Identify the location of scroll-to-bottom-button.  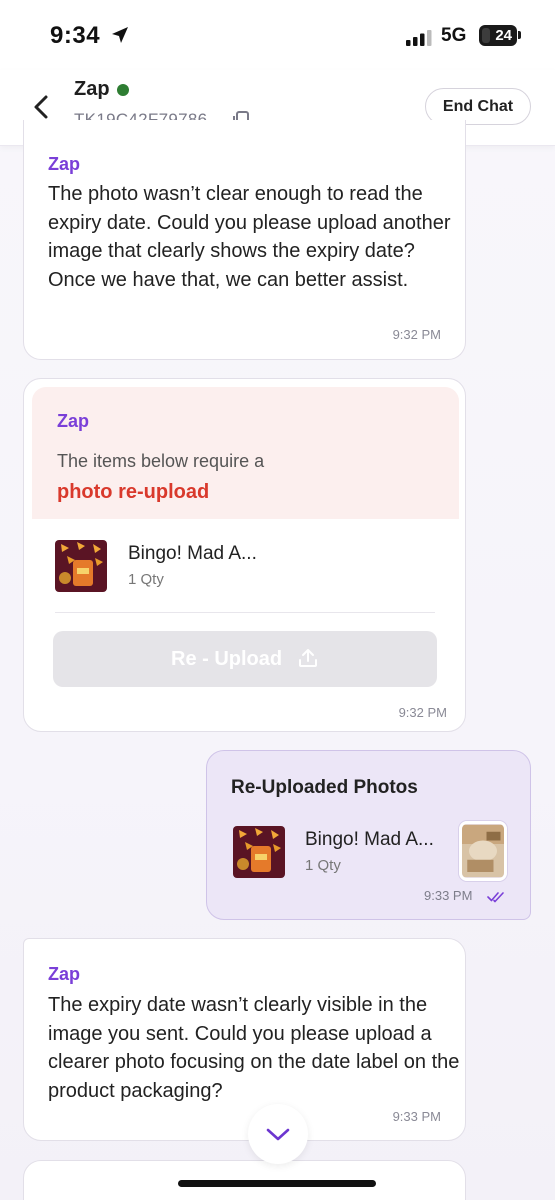
(278, 1134).